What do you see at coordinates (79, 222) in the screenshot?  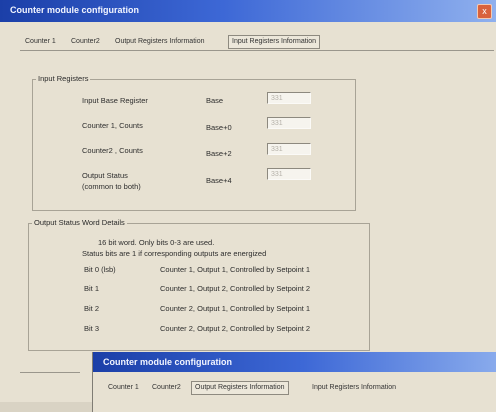 I see `status-word-label: Output Status Word Details` at bounding box center [79, 222].